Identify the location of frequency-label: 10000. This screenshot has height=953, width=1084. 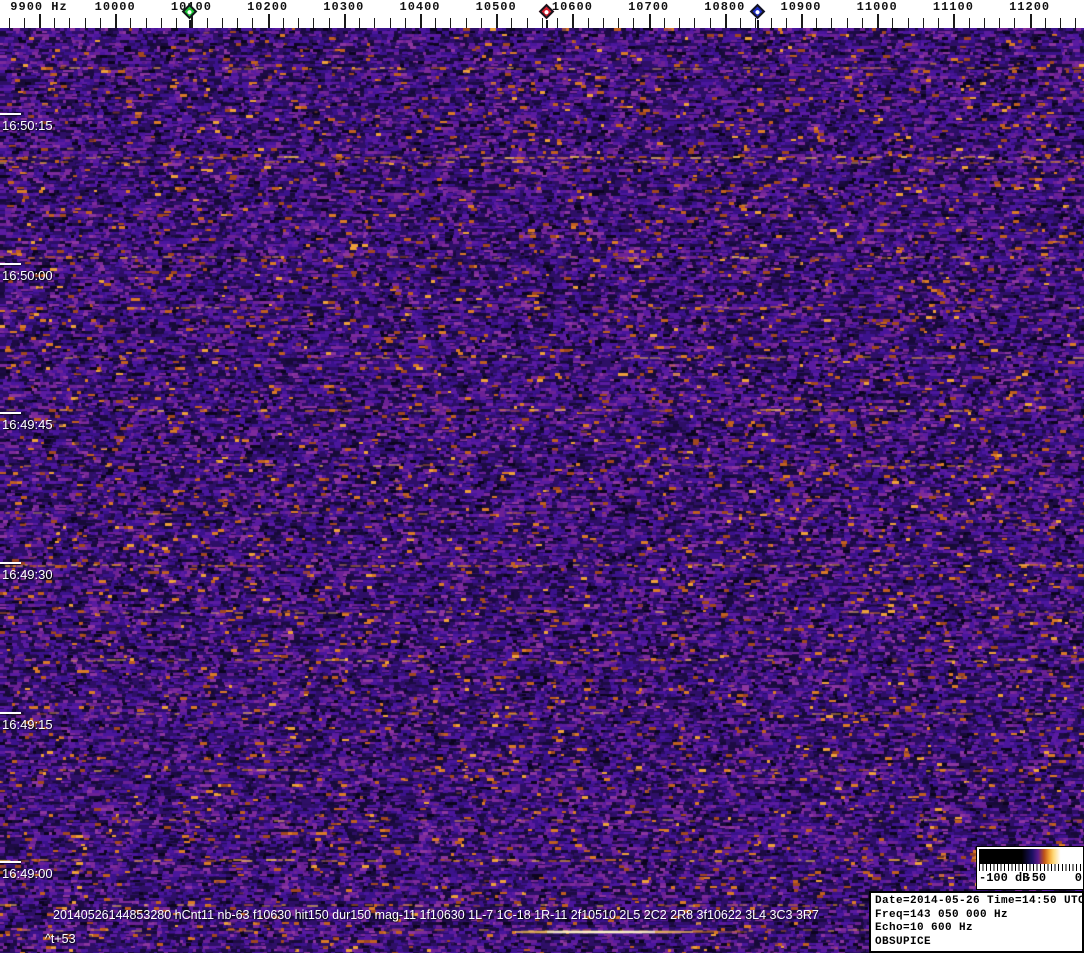
(115, 7).